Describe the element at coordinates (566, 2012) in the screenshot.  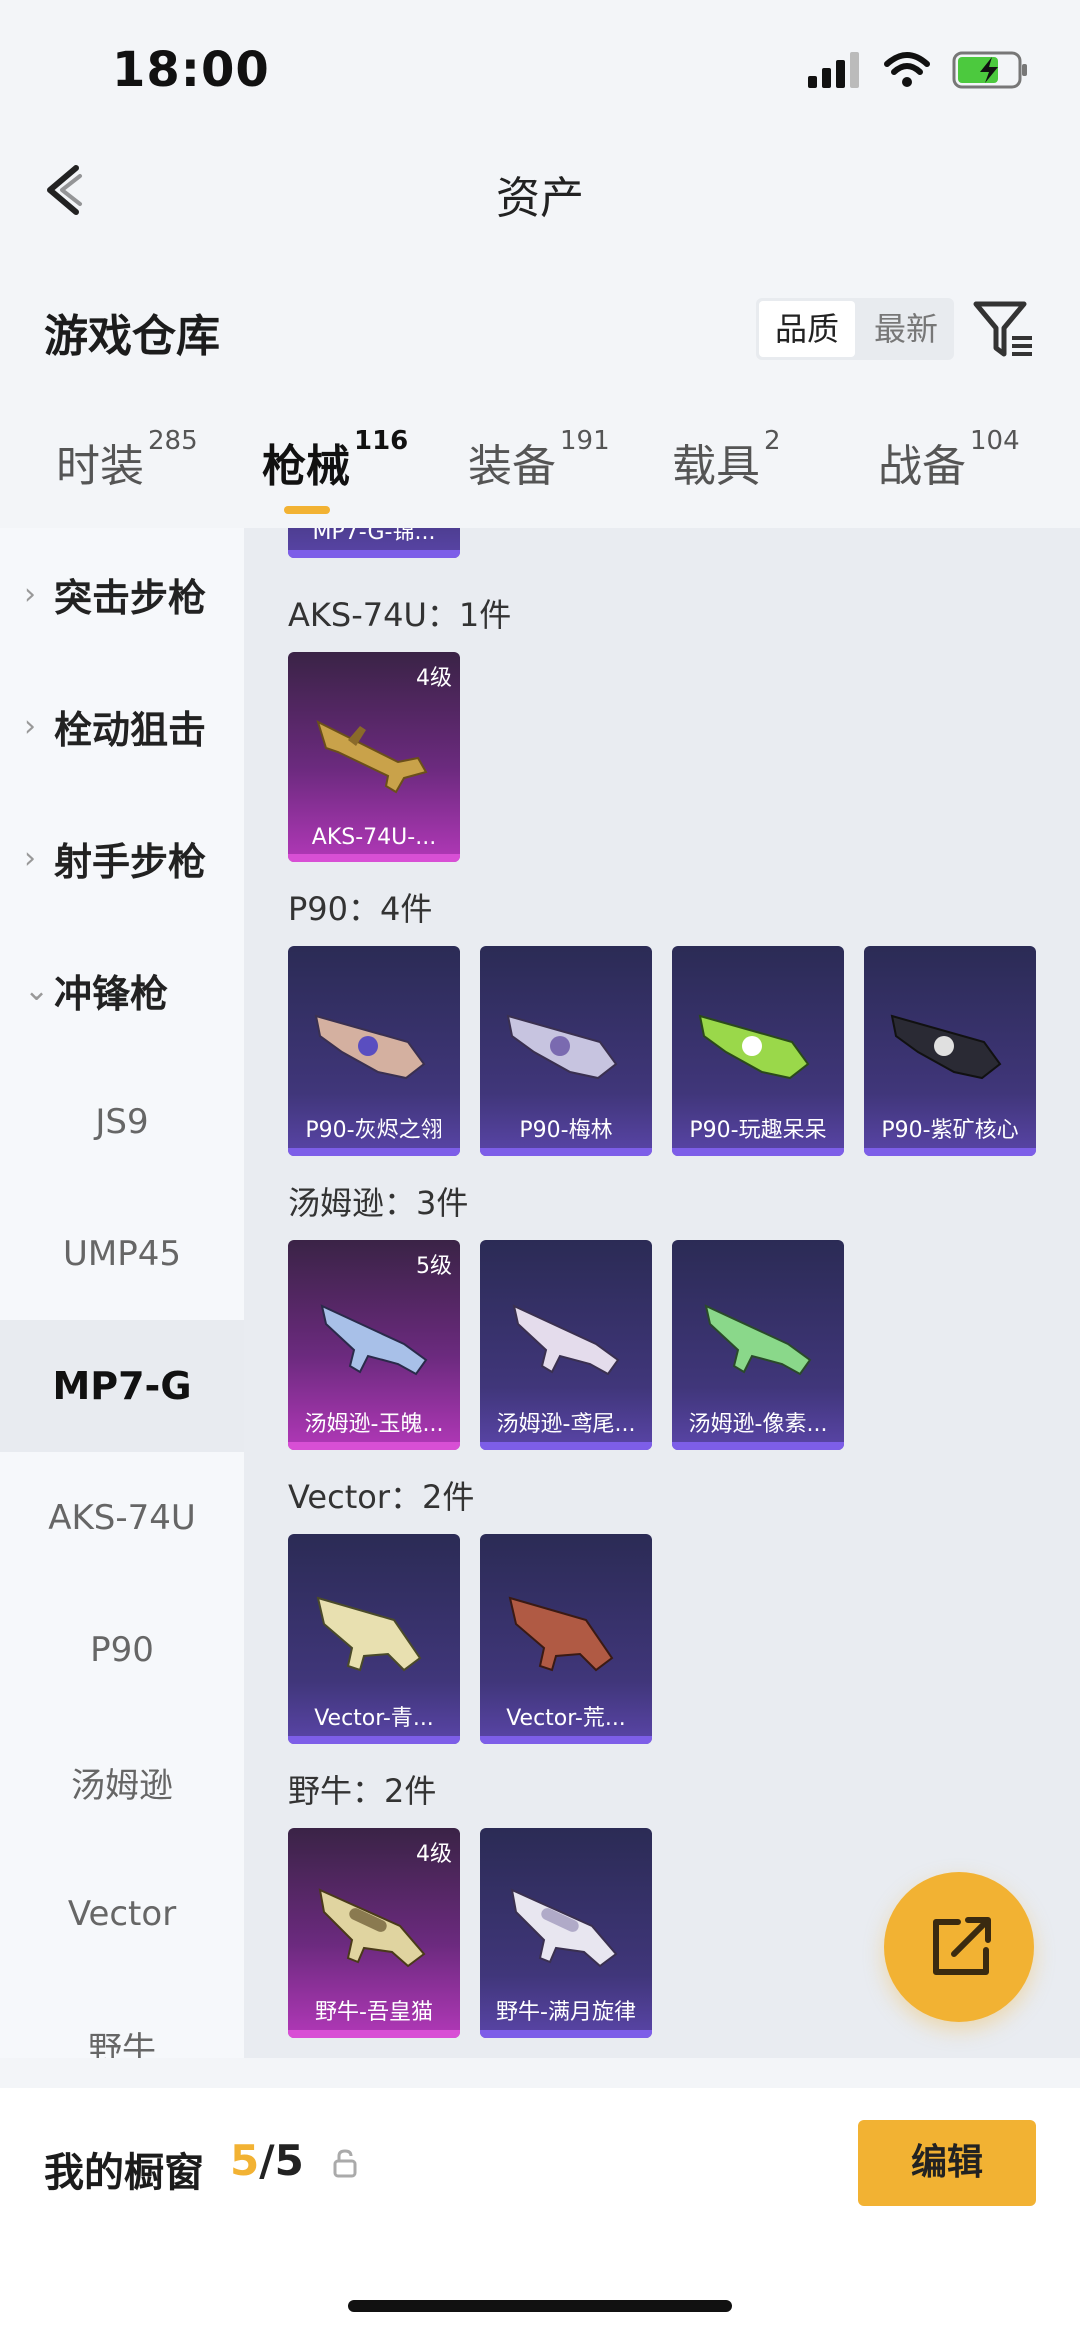
I see `weapon-card-name: 野牛-满月旋律` at that location.